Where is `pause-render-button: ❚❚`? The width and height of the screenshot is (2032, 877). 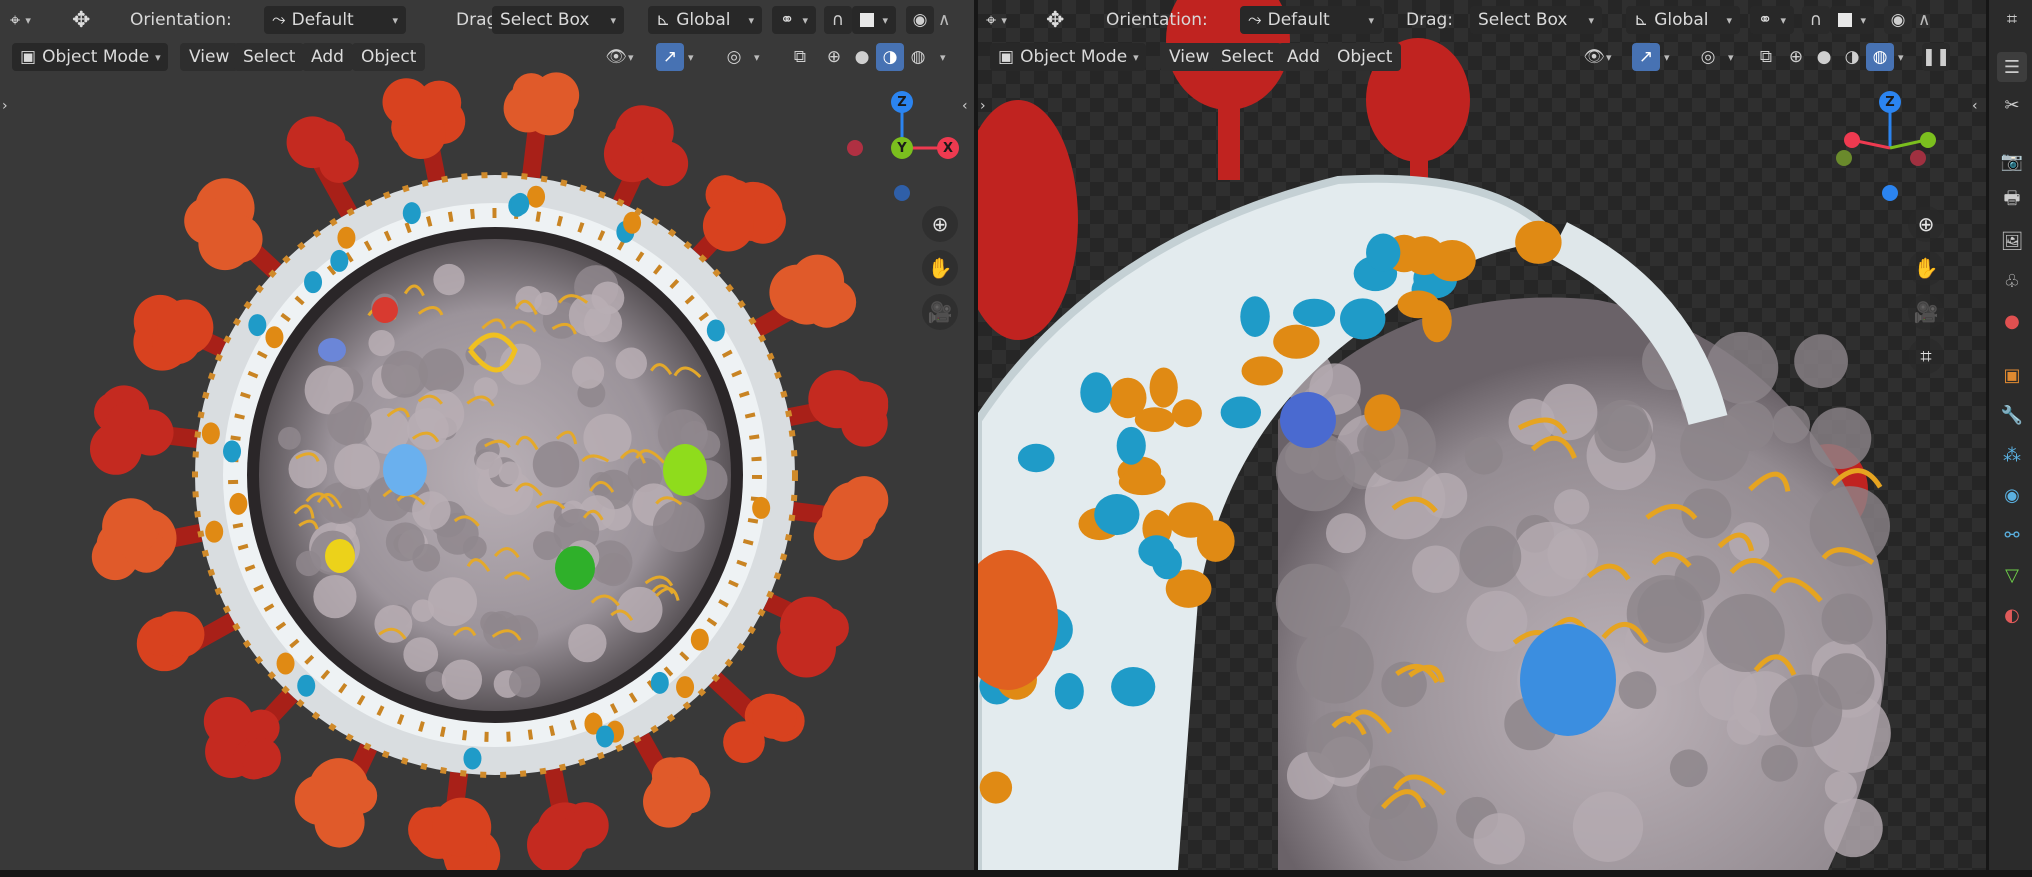 pause-render-button: ❚❚ is located at coordinates (1936, 57).